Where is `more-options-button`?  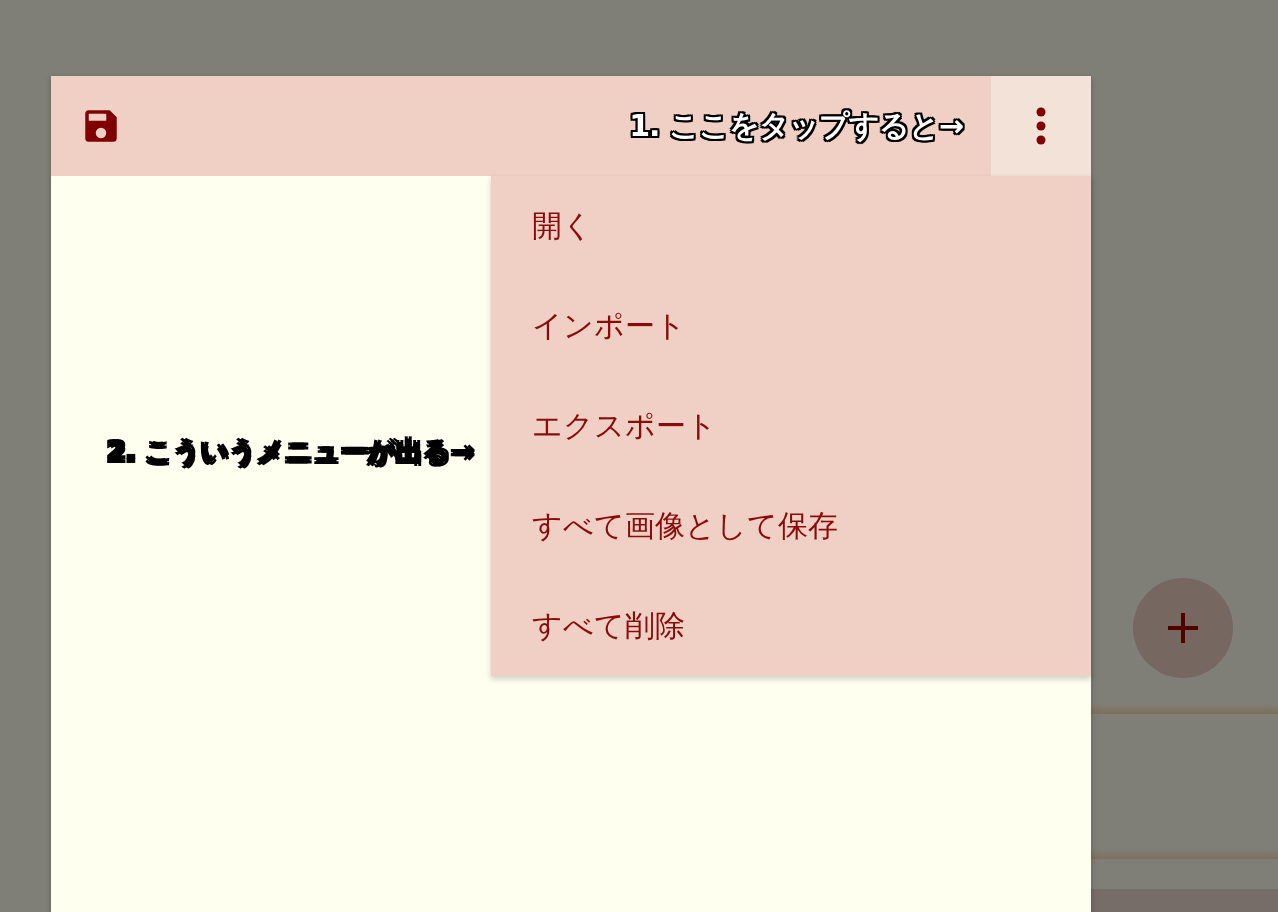
more-options-button is located at coordinates (1041, 126).